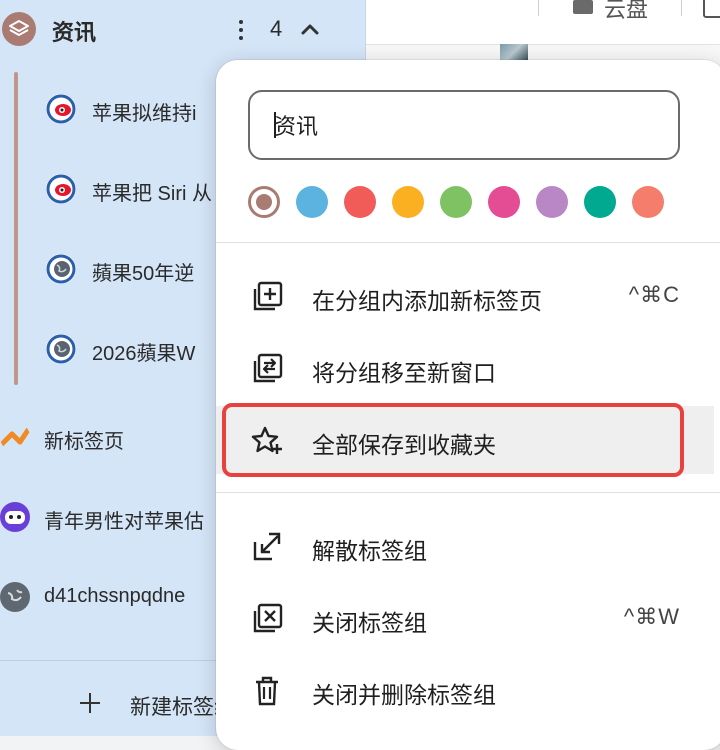 The height and width of the screenshot is (750, 720). Describe the element at coordinates (369, 551) in the screenshot. I see `menu-item-label: 解散标签组` at that location.